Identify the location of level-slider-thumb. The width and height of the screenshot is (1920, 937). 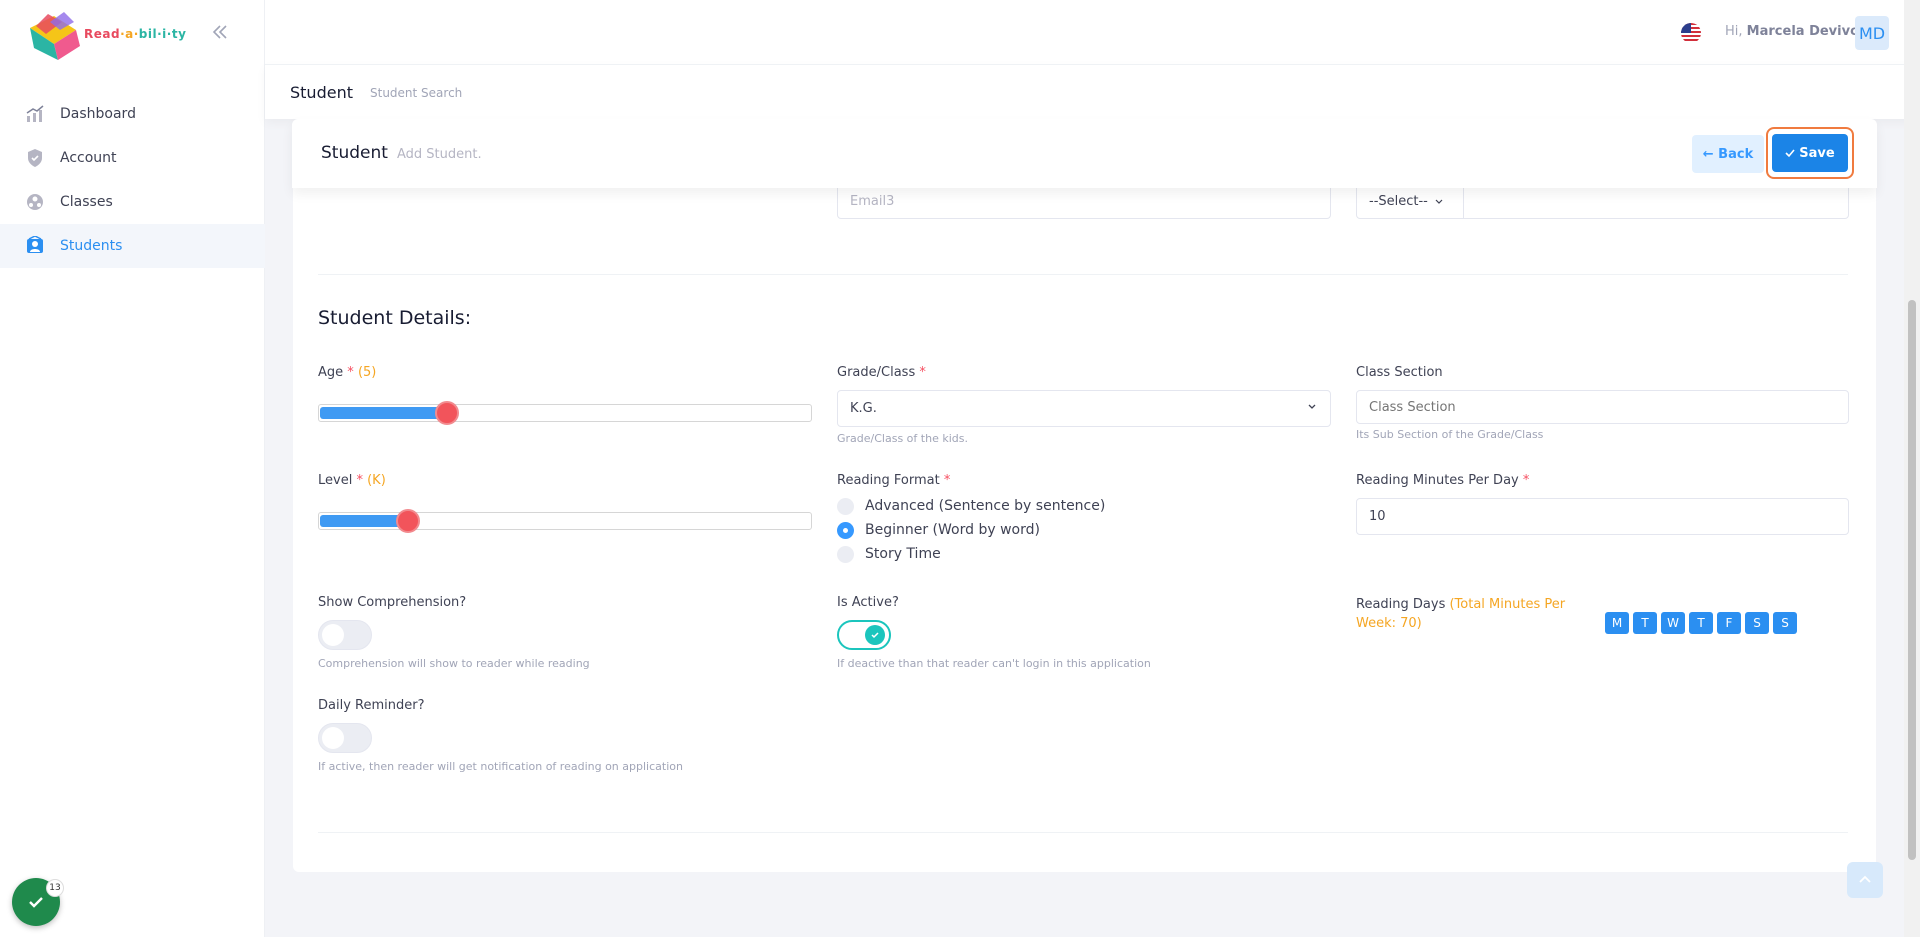
(407, 521).